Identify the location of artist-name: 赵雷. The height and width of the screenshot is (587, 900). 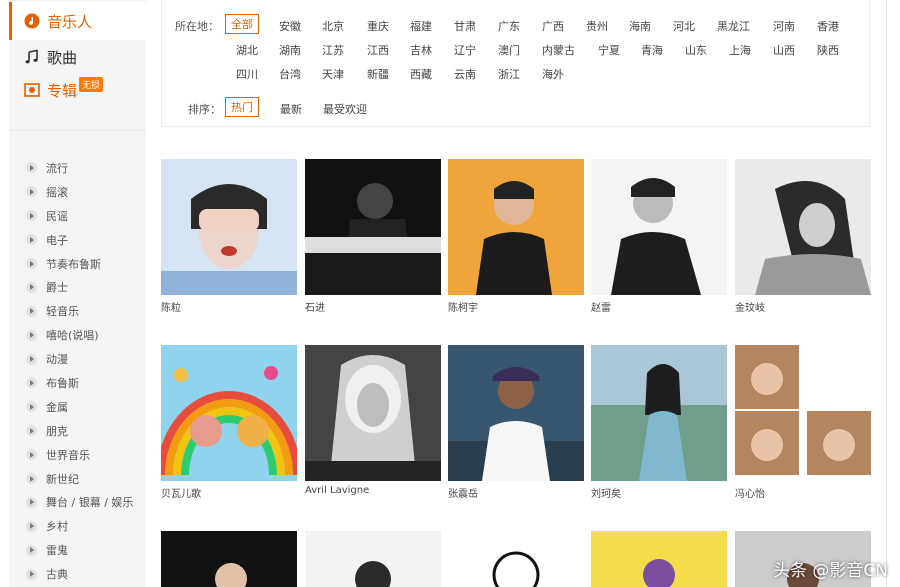
(659, 306).